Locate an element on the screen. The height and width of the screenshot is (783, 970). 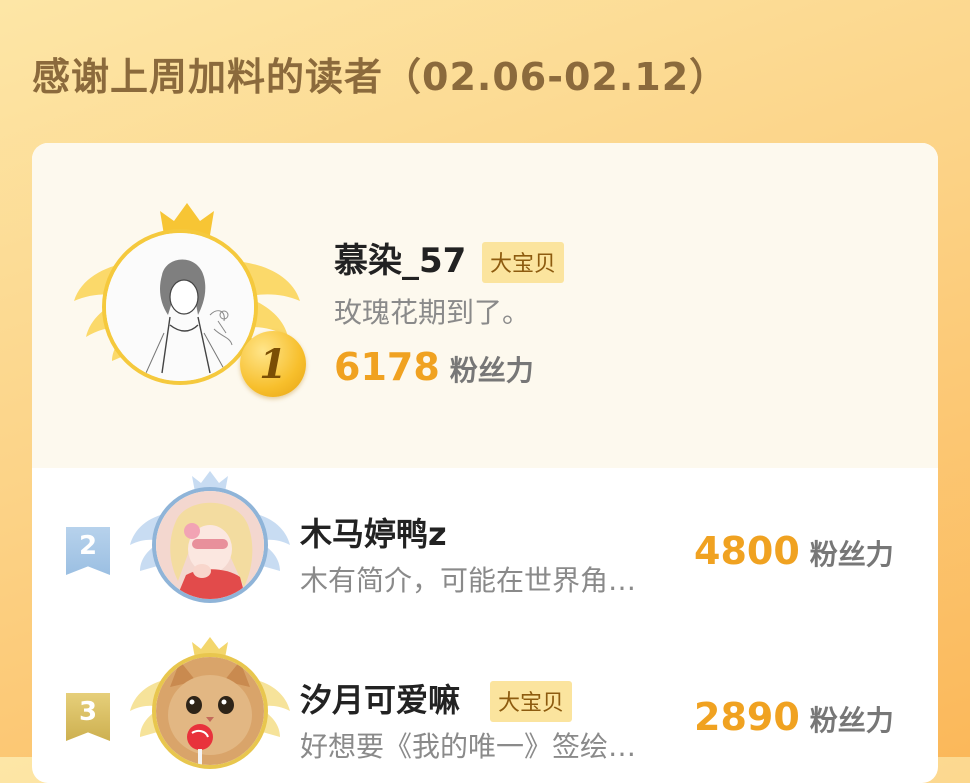
rank-3-flag: 3 is located at coordinates (88, 717).